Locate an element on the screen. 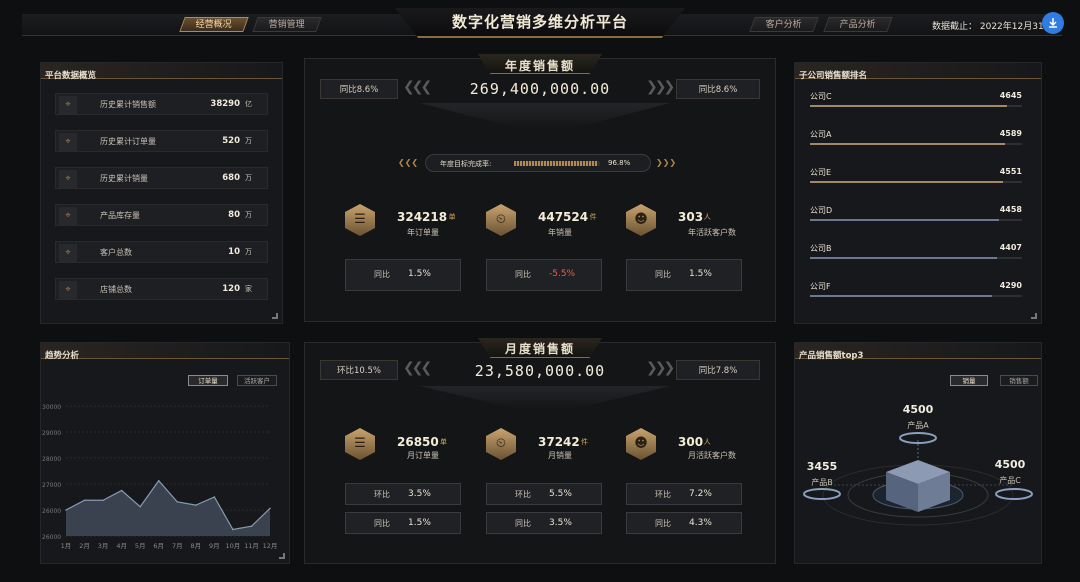 The width and height of the screenshot is (1080, 582). monthly-kpi-value: 26850 is located at coordinates (418, 442).